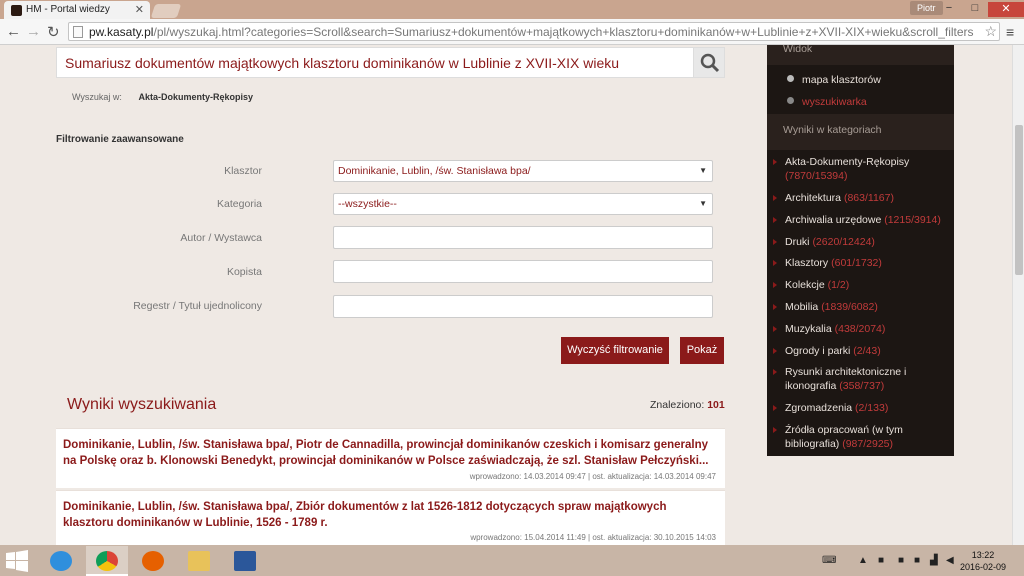 The height and width of the screenshot is (576, 1024). What do you see at coordinates (818, 351) in the screenshot?
I see `category-name: Ogrody i parki` at bounding box center [818, 351].